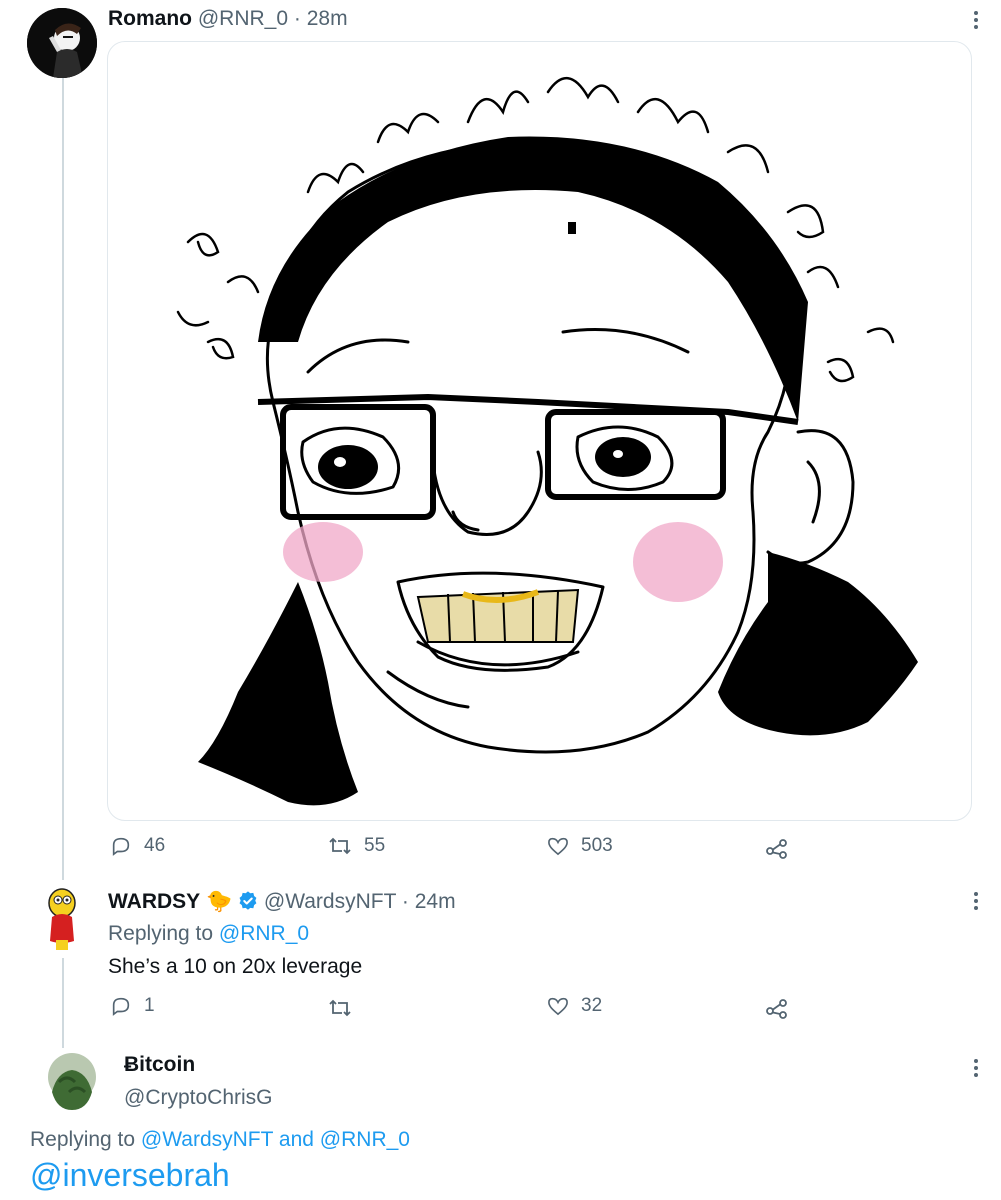 The width and height of the screenshot is (1001, 1200). Describe the element at coordinates (365, 1139) in the screenshot. I see `replying-to-handle-2: @RNR_0` at that location.